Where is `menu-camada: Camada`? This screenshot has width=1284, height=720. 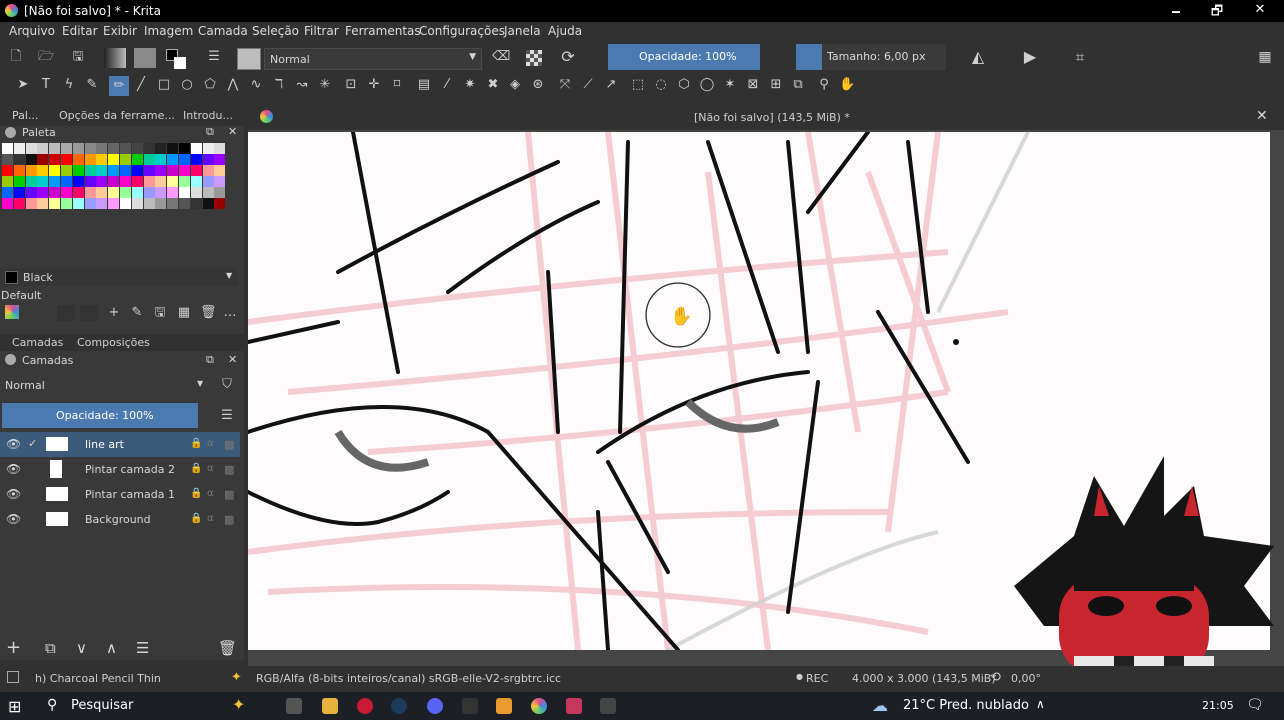
menu-camada: Camada is located at coordinates (223, 31).